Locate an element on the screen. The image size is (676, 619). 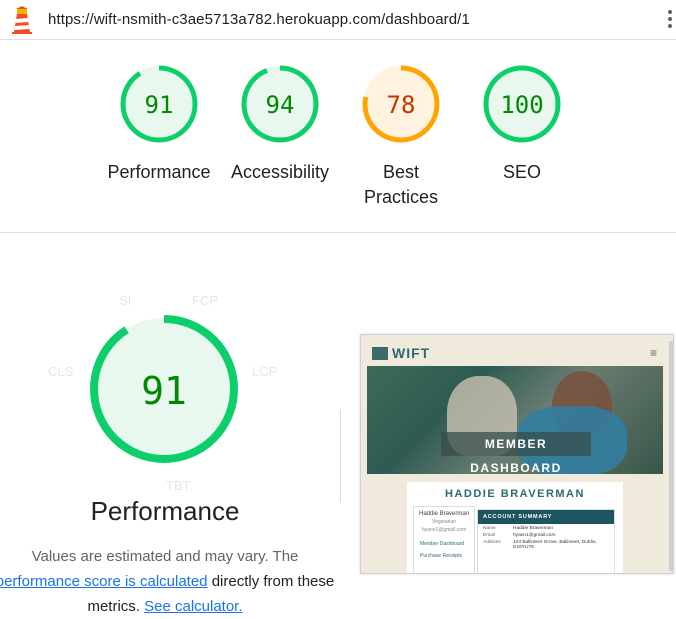
metric-tbt-label: TBT is located at coordinates (178, 485).